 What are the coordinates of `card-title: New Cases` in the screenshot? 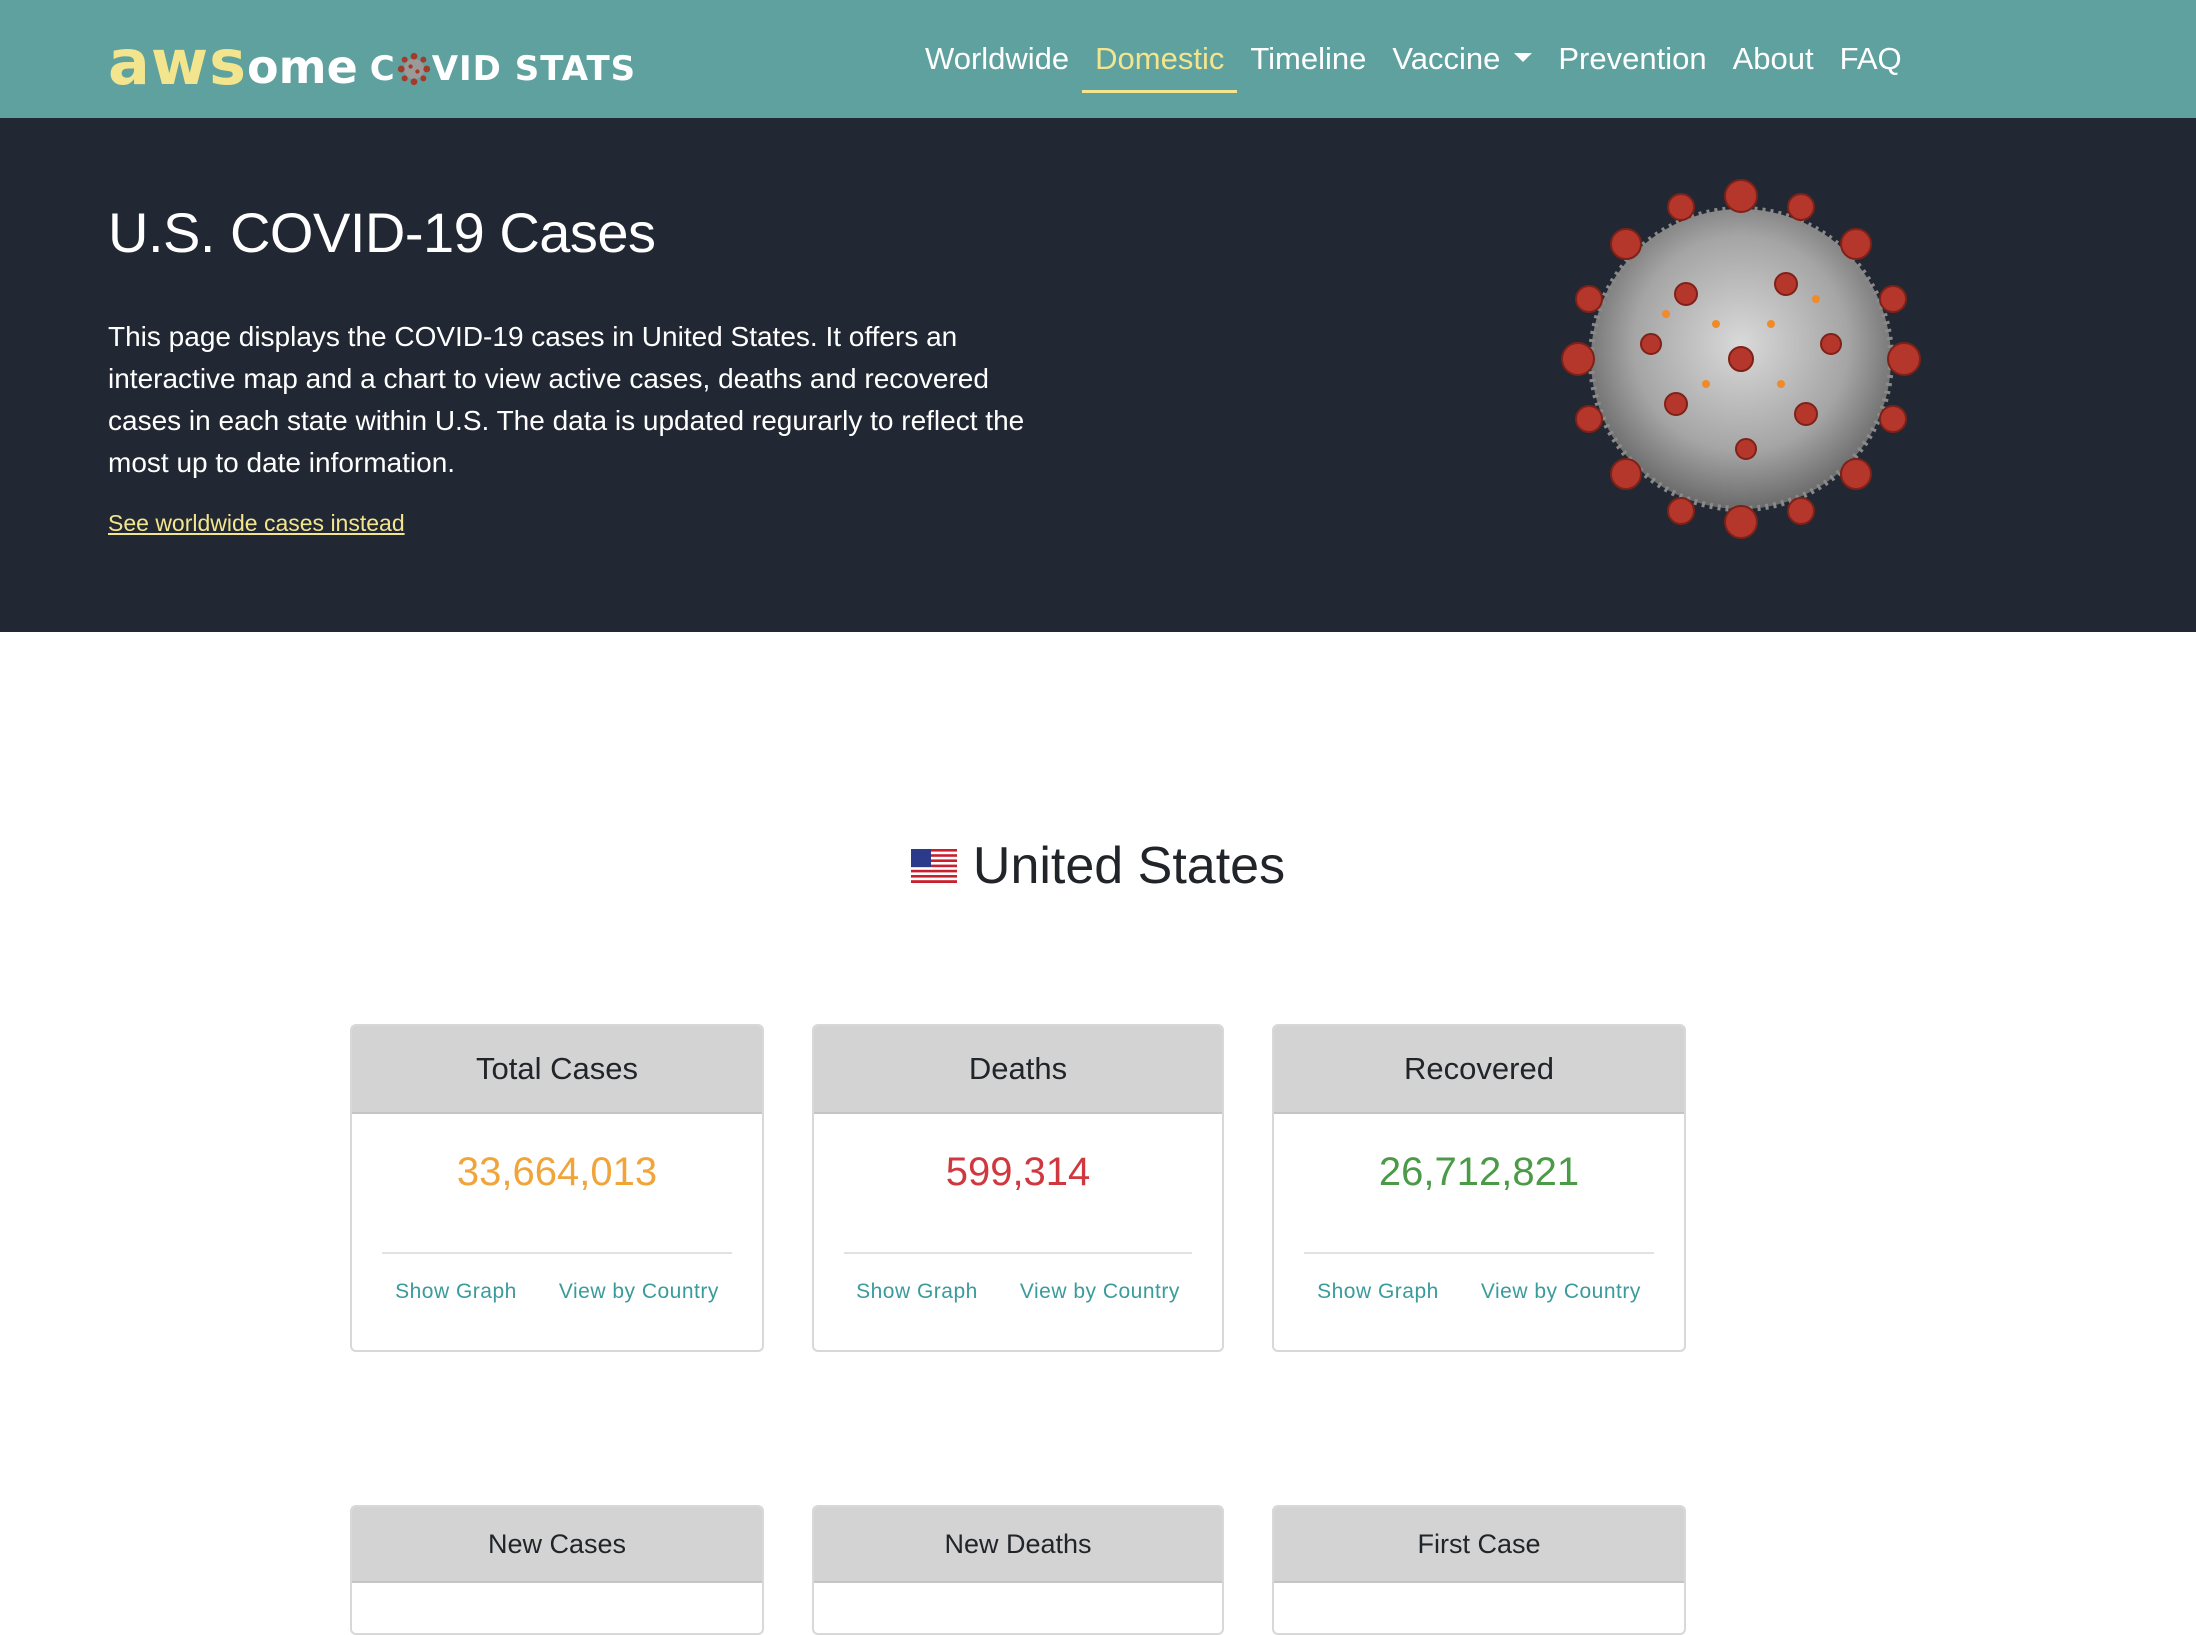 It's located at (557, 1545).